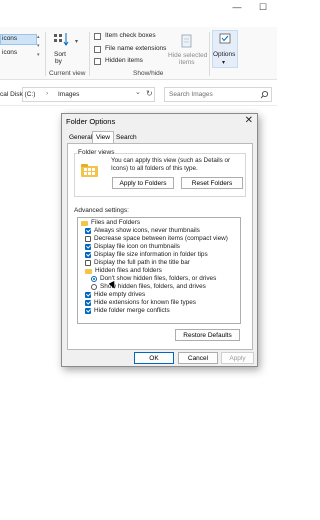 Image resolution: width=320 pixels, height=520 pixels. What do you see at coordinates (188, 55) in the screenshot?
I see `hide-selected-label: Hide selected` at bounding box center [188, 55].